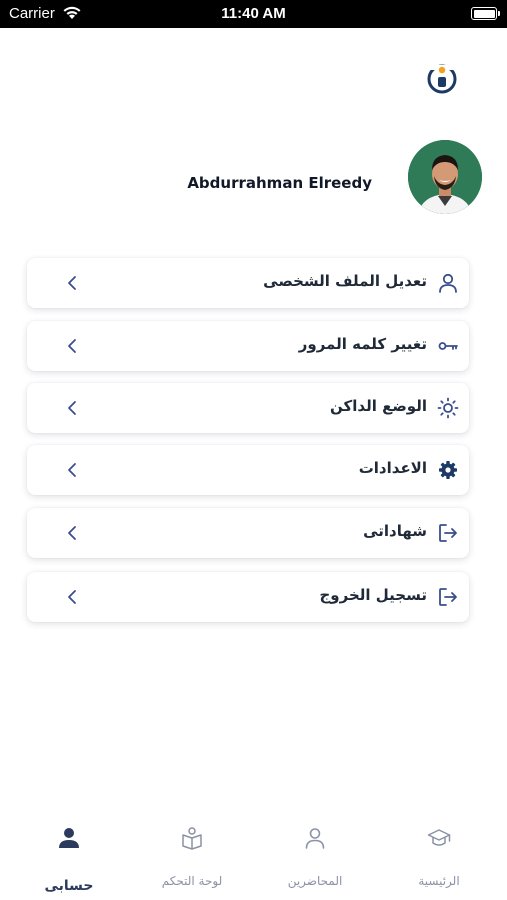 This screenshot has width=507, height=900. I want to click on battery-icon, so click(485, 13).